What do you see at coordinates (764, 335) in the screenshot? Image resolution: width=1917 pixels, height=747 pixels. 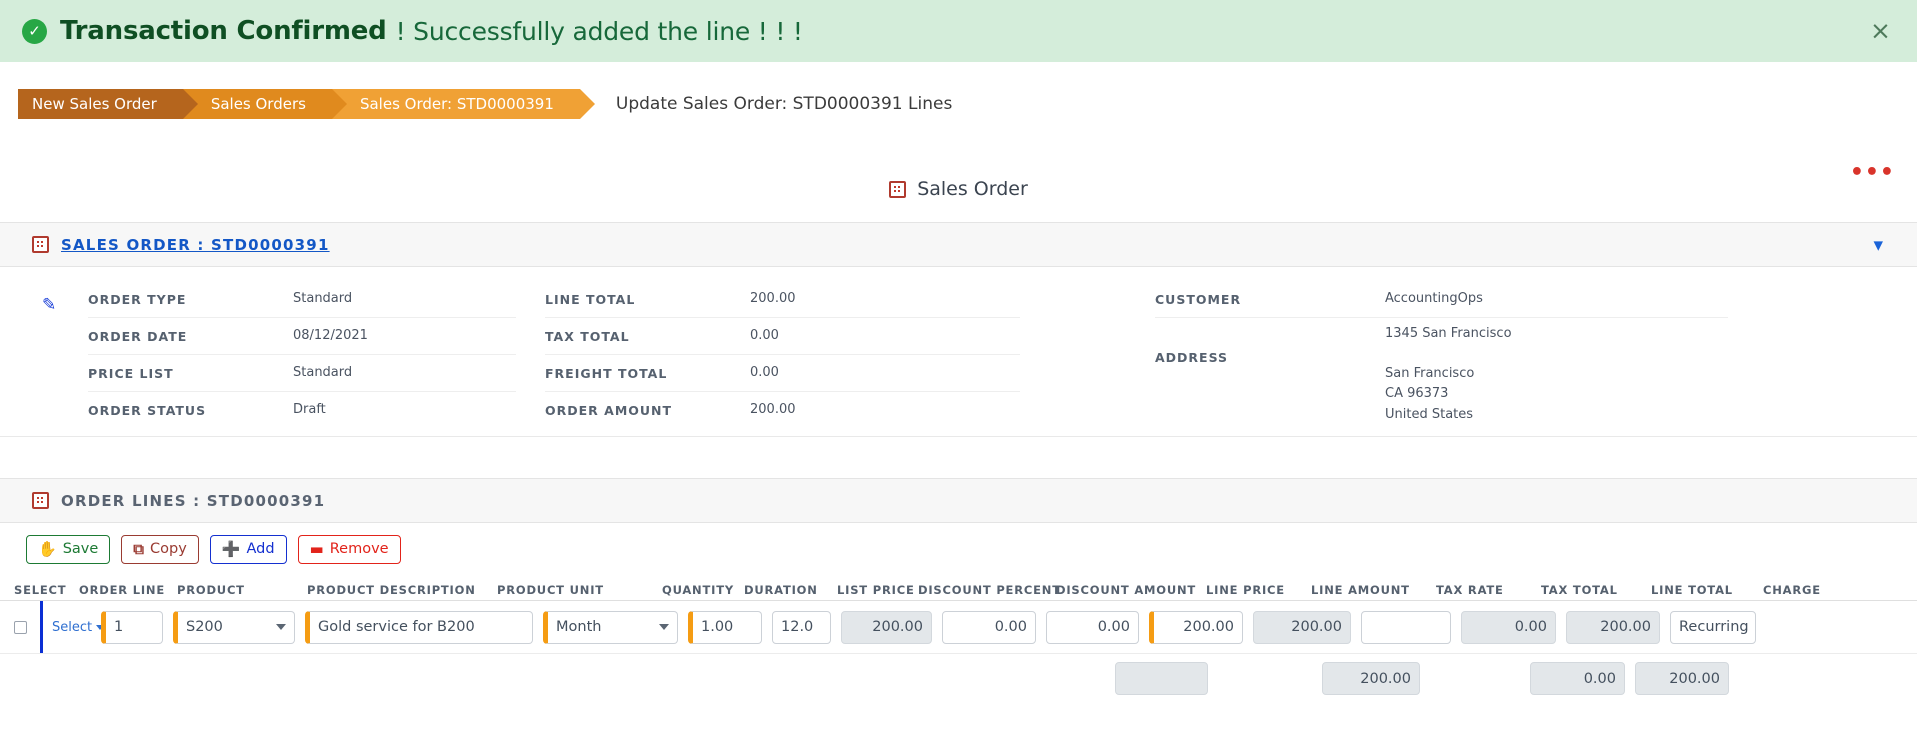 I see `field-value: 0.00` at bounding box center [764, 335].